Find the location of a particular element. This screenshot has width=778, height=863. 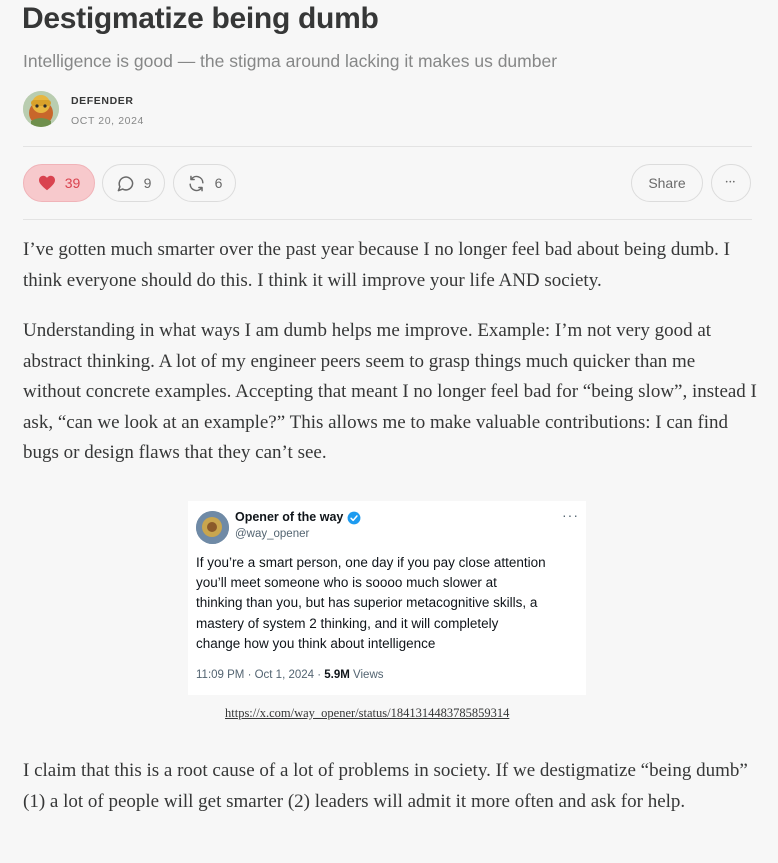

tweet-views-count: 5.9M is located at coordinates (337, 675).